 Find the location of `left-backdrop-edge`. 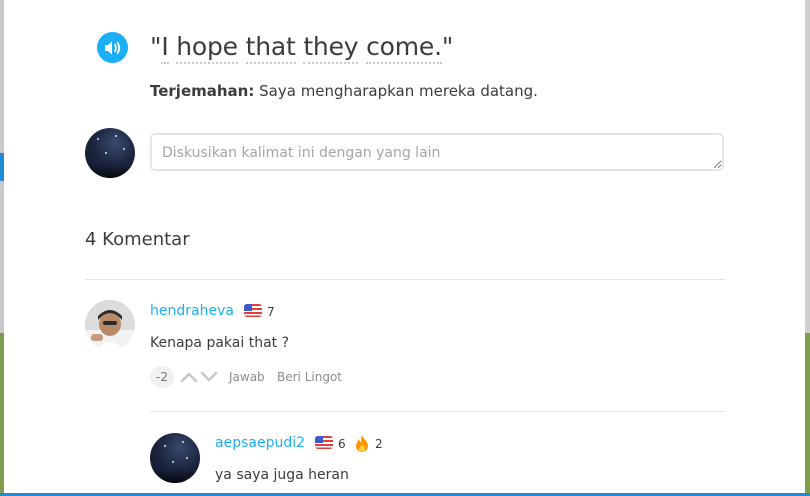

left-backdrop-edge is located at coordinates (2, 248).